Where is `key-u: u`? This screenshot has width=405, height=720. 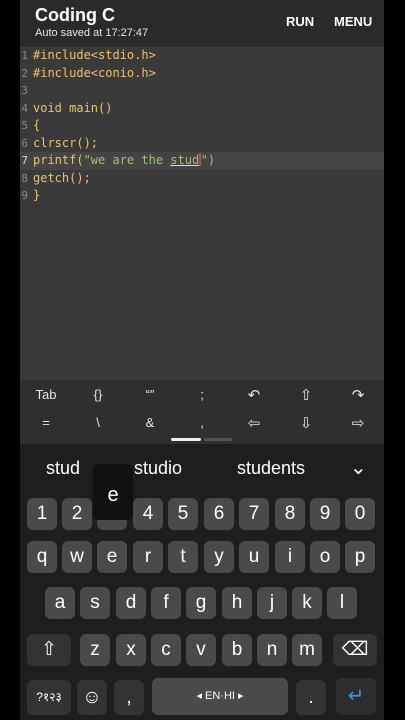
key-u: u is located at coordinates (254, 557).